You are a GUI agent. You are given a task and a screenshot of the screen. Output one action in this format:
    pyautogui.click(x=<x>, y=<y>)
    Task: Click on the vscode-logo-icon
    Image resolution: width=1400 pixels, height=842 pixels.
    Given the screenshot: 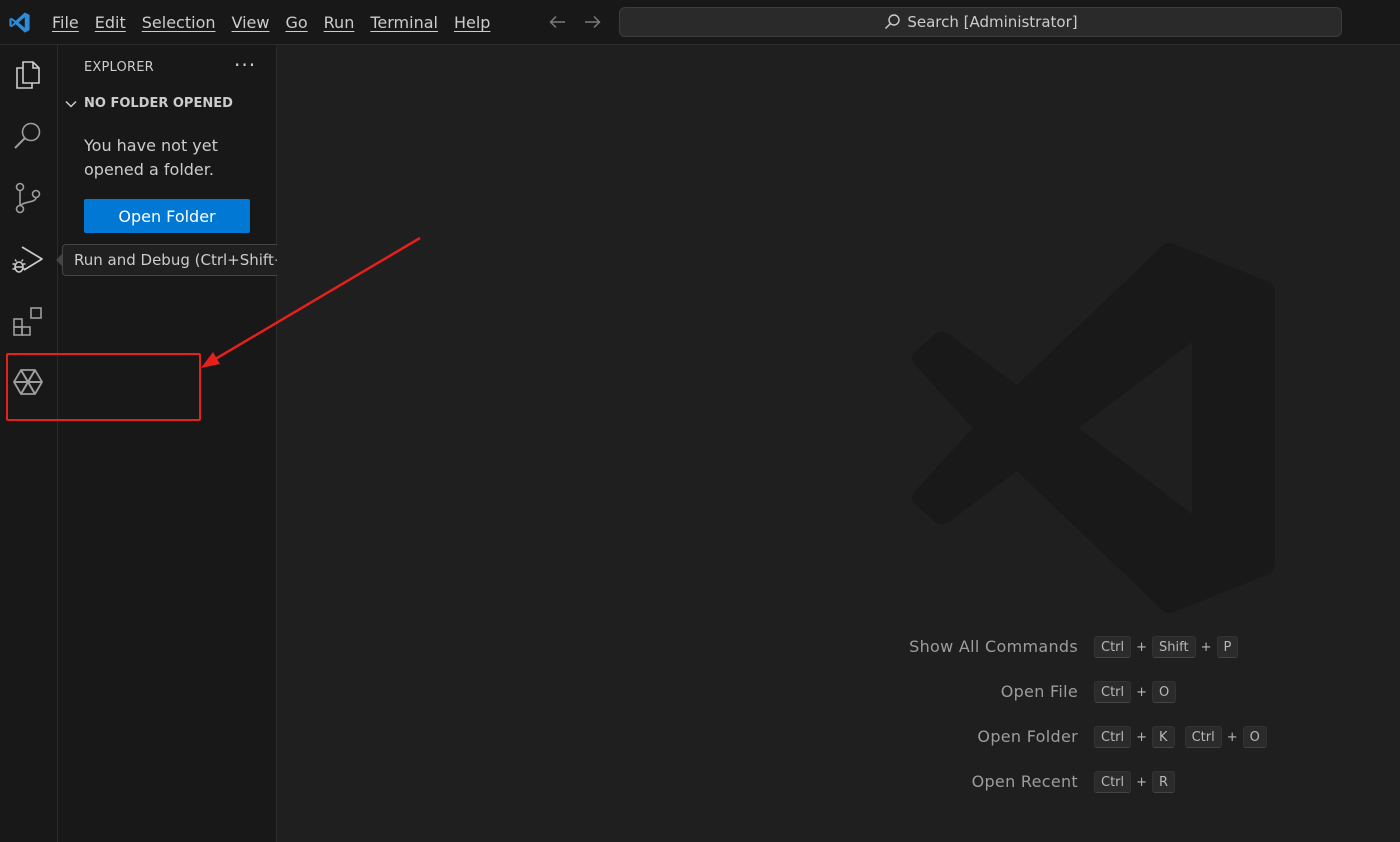 What is the action you would take?
    pyautogui.click(x=19, y=22)
    